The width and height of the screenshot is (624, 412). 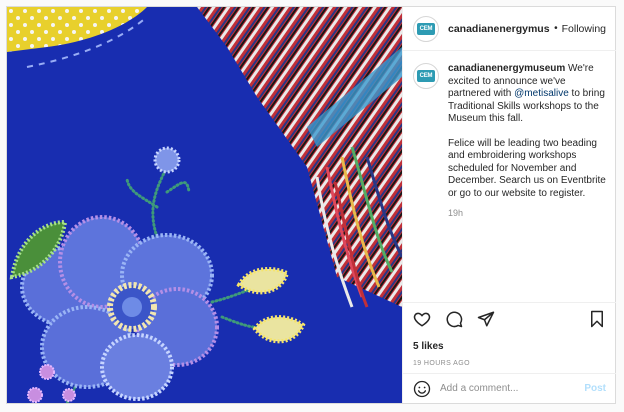 What do you see at coordinates (422, 319) in the screenshot?
I see `heart-icon` at bounding box center [422, 319].